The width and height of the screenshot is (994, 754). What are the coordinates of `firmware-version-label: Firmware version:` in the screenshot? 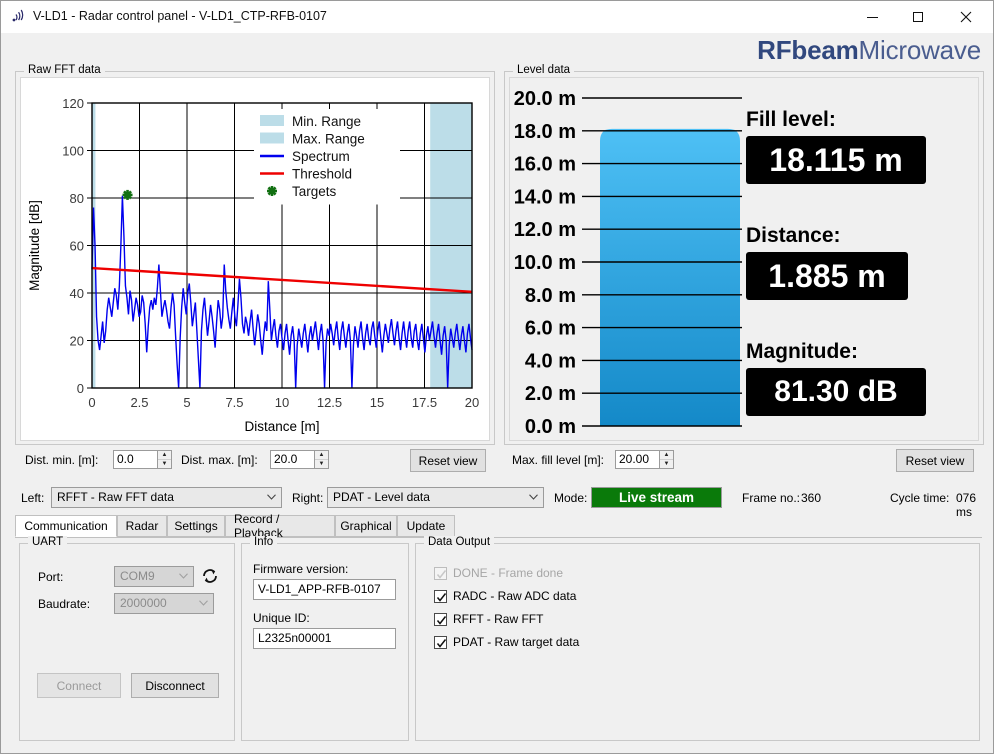 It's located at (301, 569).